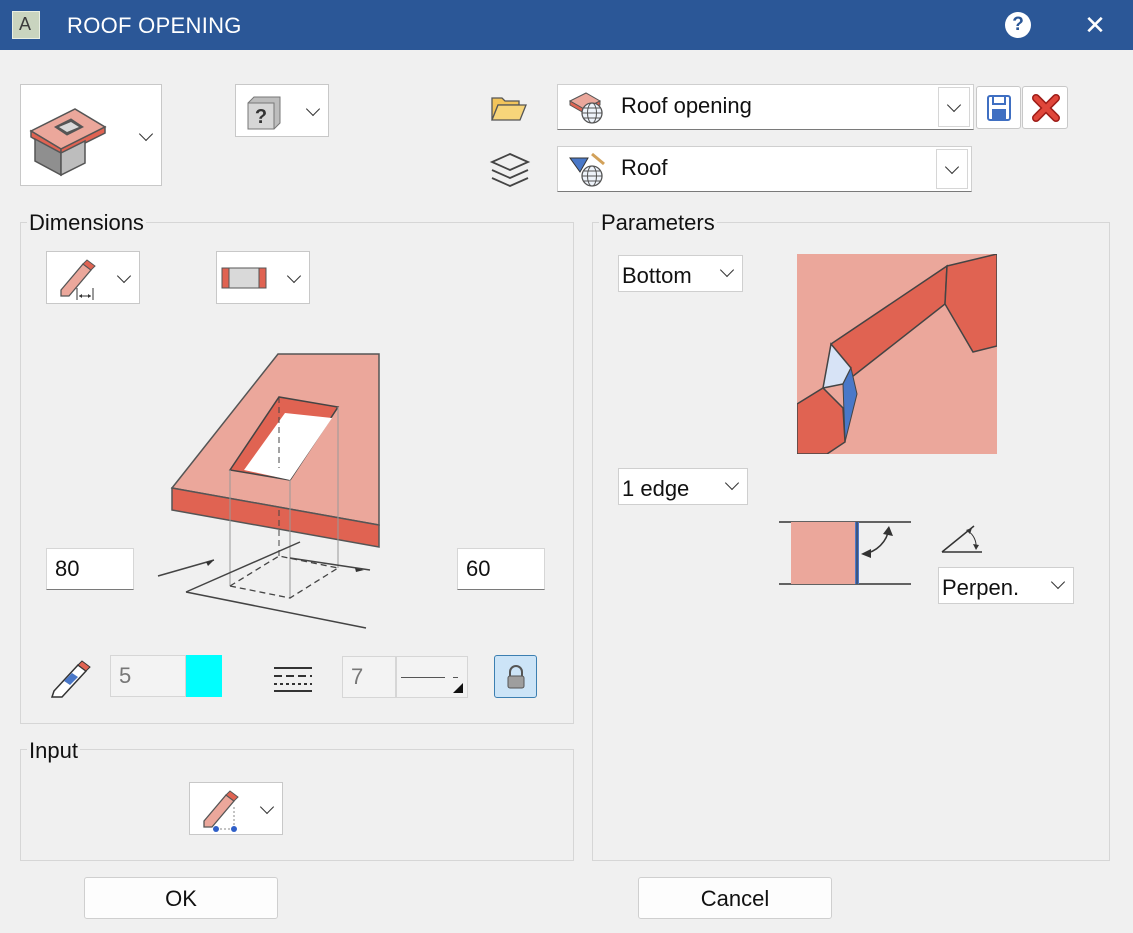 Image resolution: width=1133 pixels, height=933 pixels. What do you see at coordinates (657, 275) in the screenshot?
I see `position-select-value: Bottom` at bounding box center [657, 275].